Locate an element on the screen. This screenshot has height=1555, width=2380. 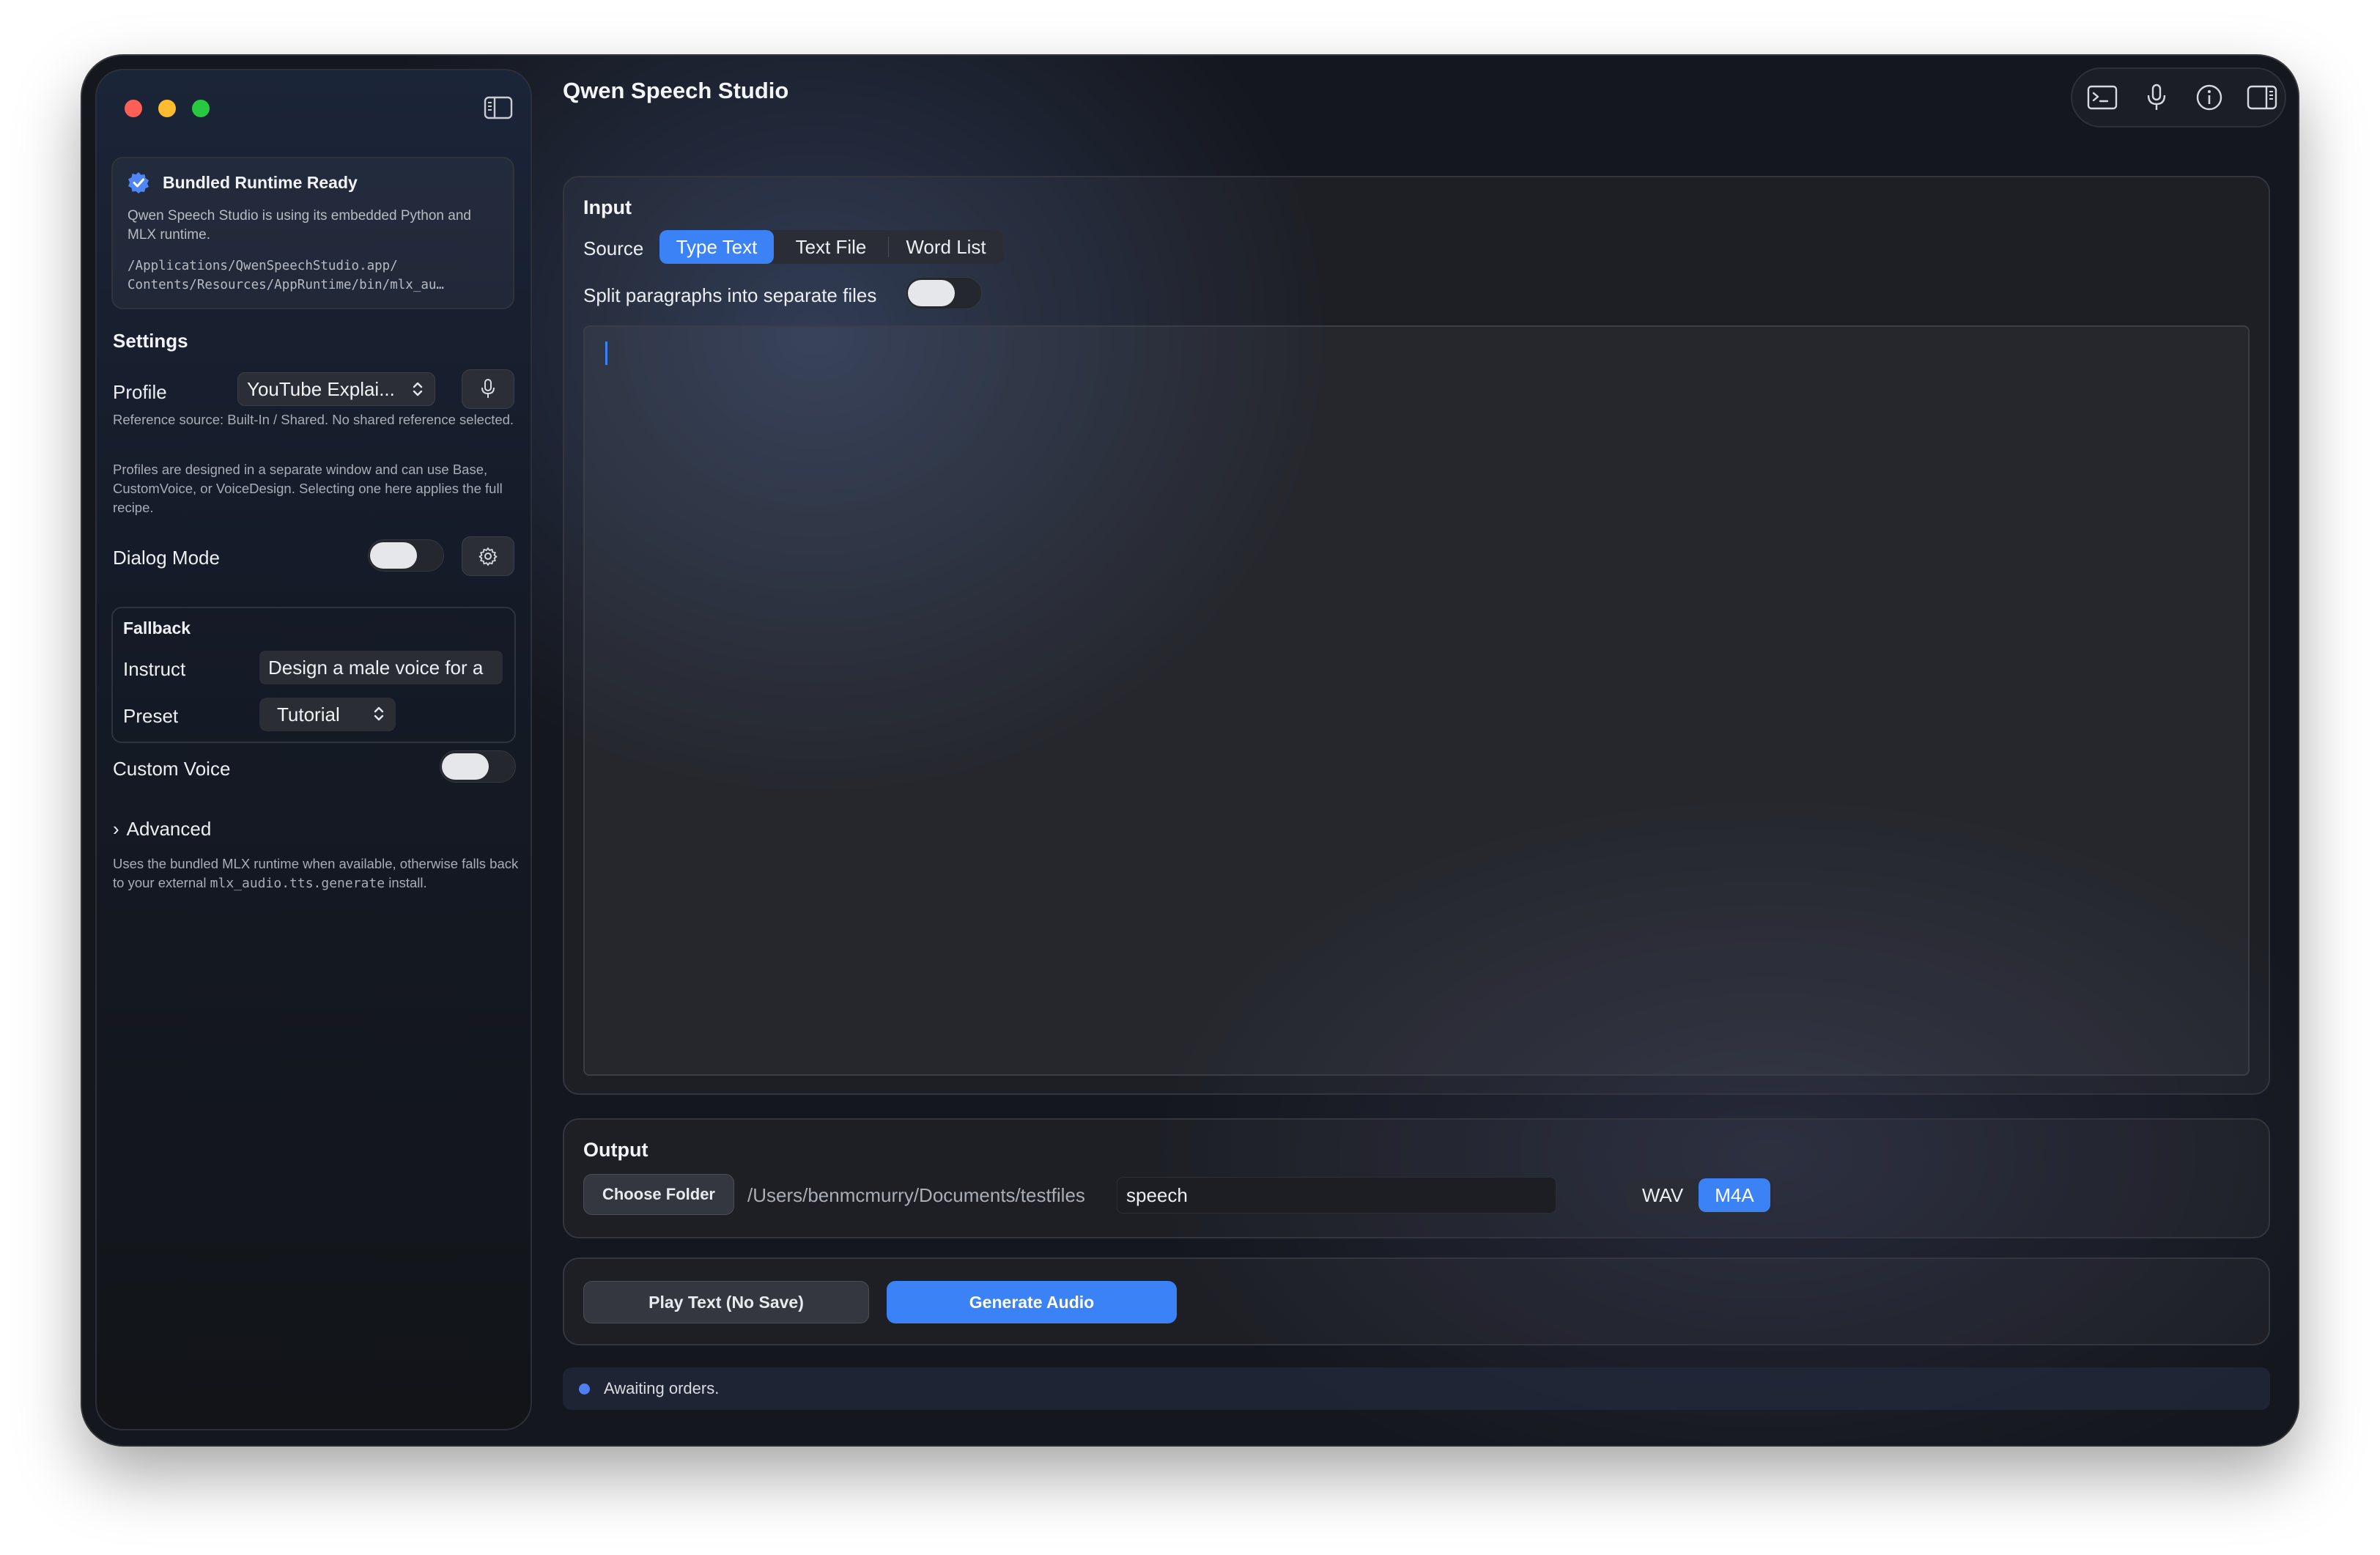
format-option-wav: WAV is located at coordinates (1663, 1195).